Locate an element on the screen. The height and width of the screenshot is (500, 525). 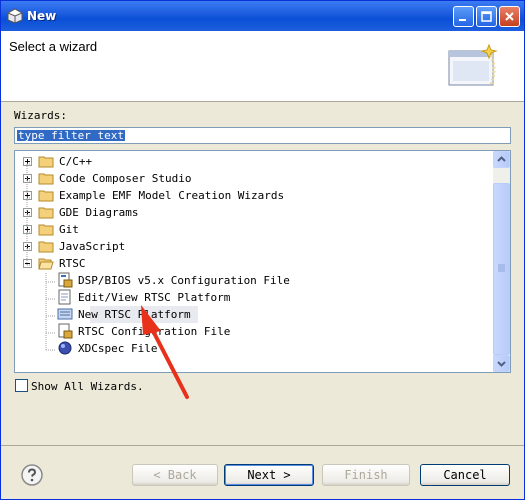
edit-file-icon is located at coordinates (64, 297).